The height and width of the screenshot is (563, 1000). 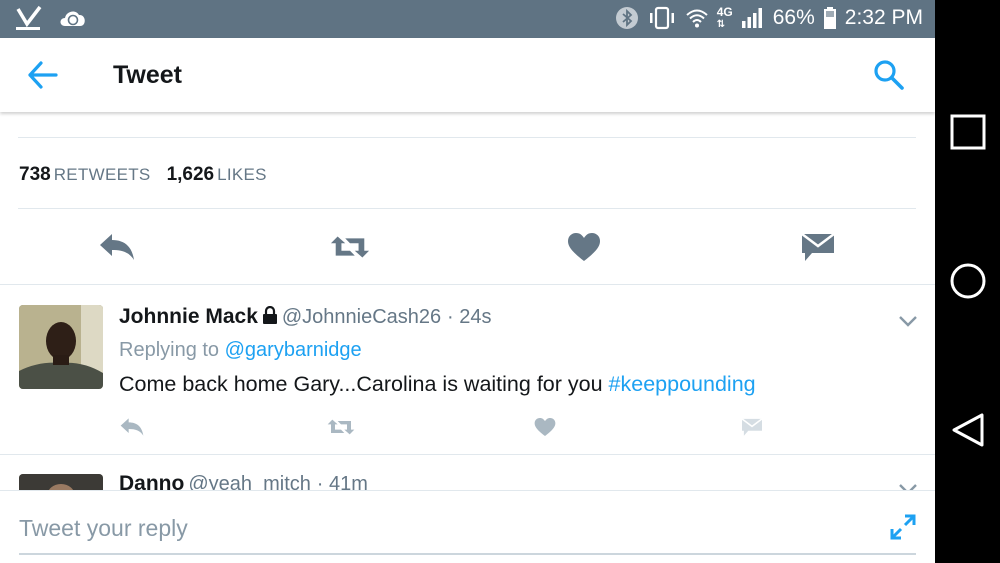 I want to click on author-handle: @JohnnieCash26, so click(x=361, y=317).